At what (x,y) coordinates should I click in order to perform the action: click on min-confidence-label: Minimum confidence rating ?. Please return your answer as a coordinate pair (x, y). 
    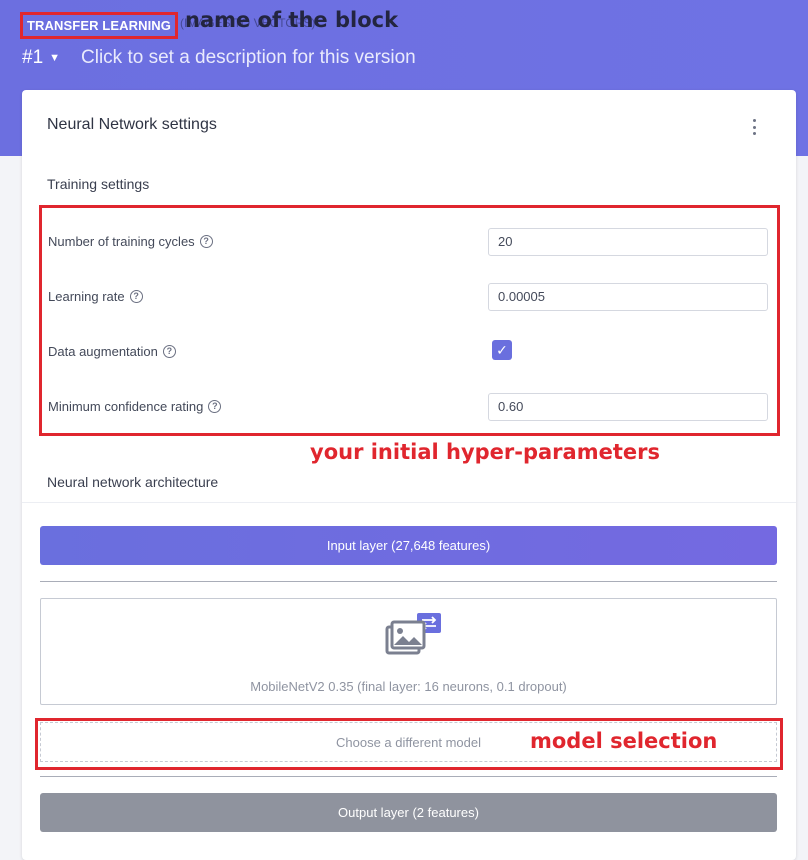
    Looking at the image, I should click on (135, 406).